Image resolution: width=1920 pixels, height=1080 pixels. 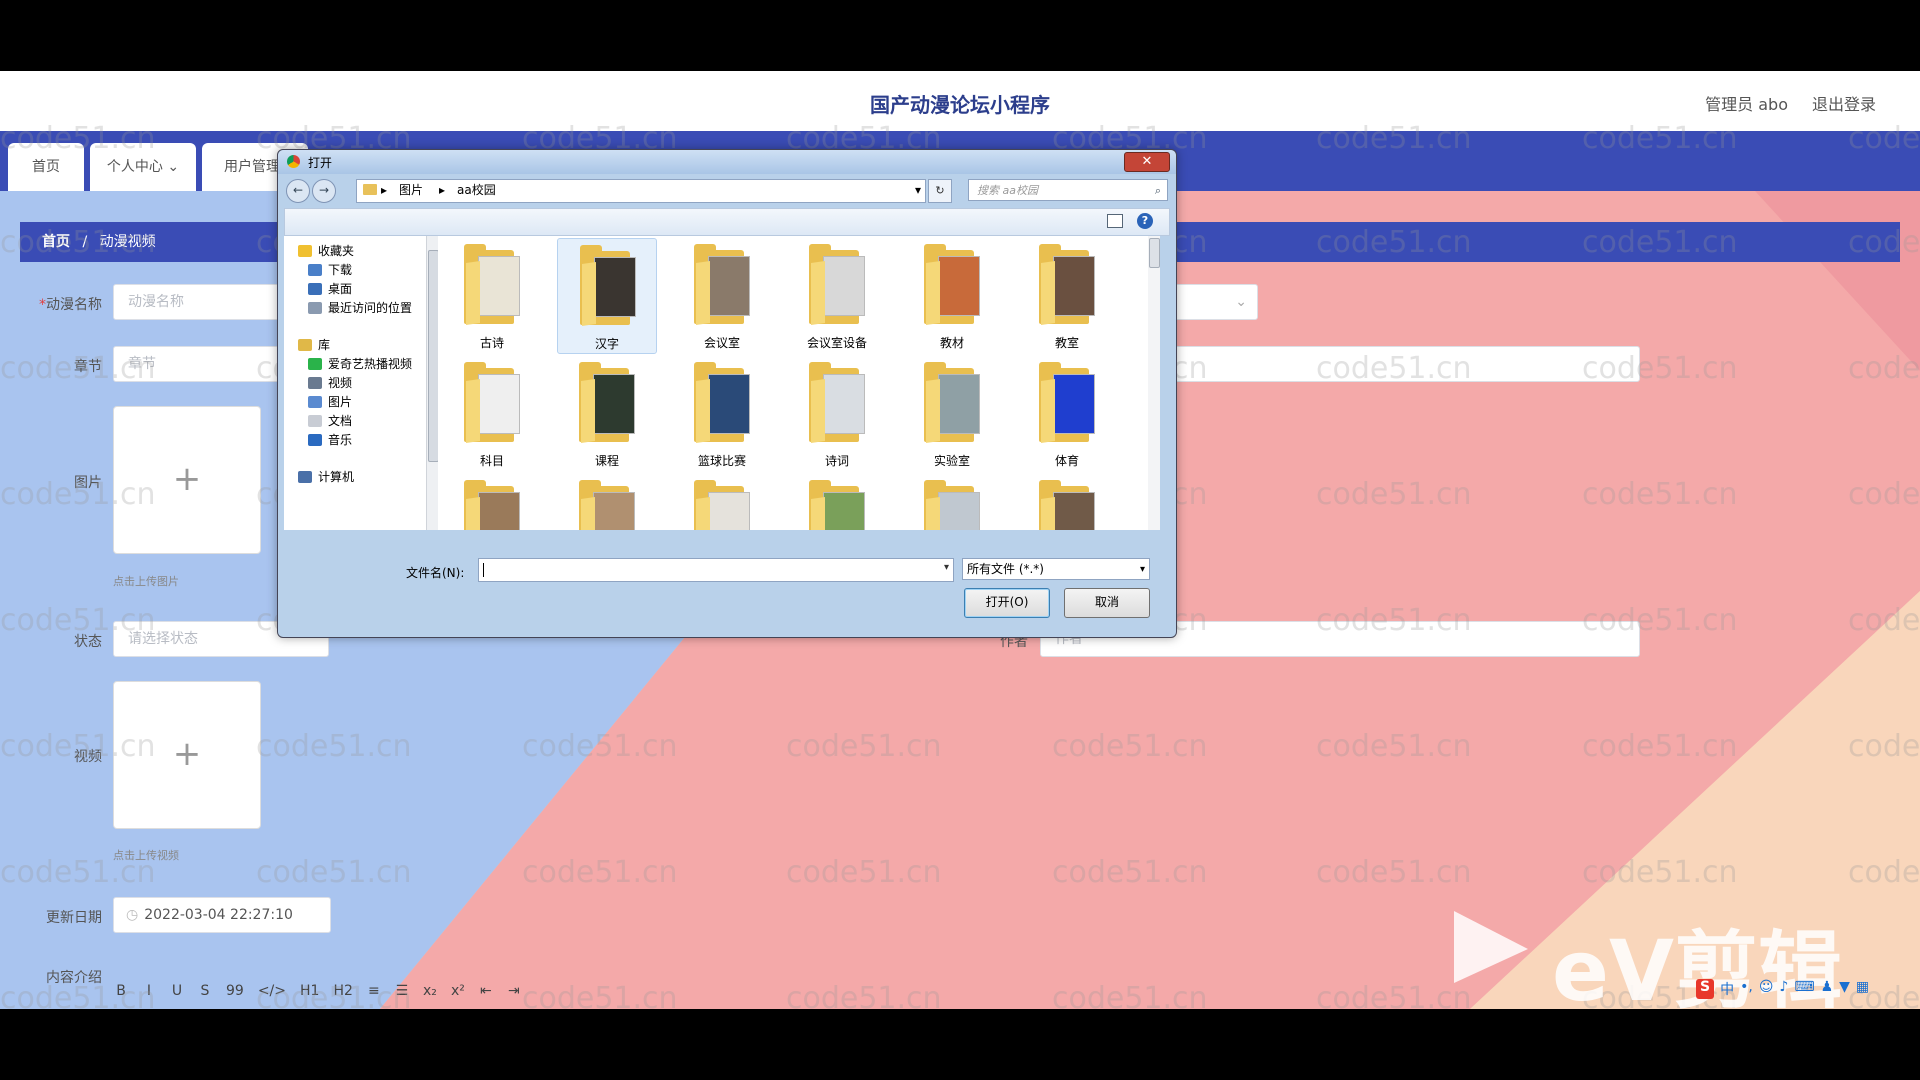 I want to click on forward-button: →, so click(x=324, y=191).